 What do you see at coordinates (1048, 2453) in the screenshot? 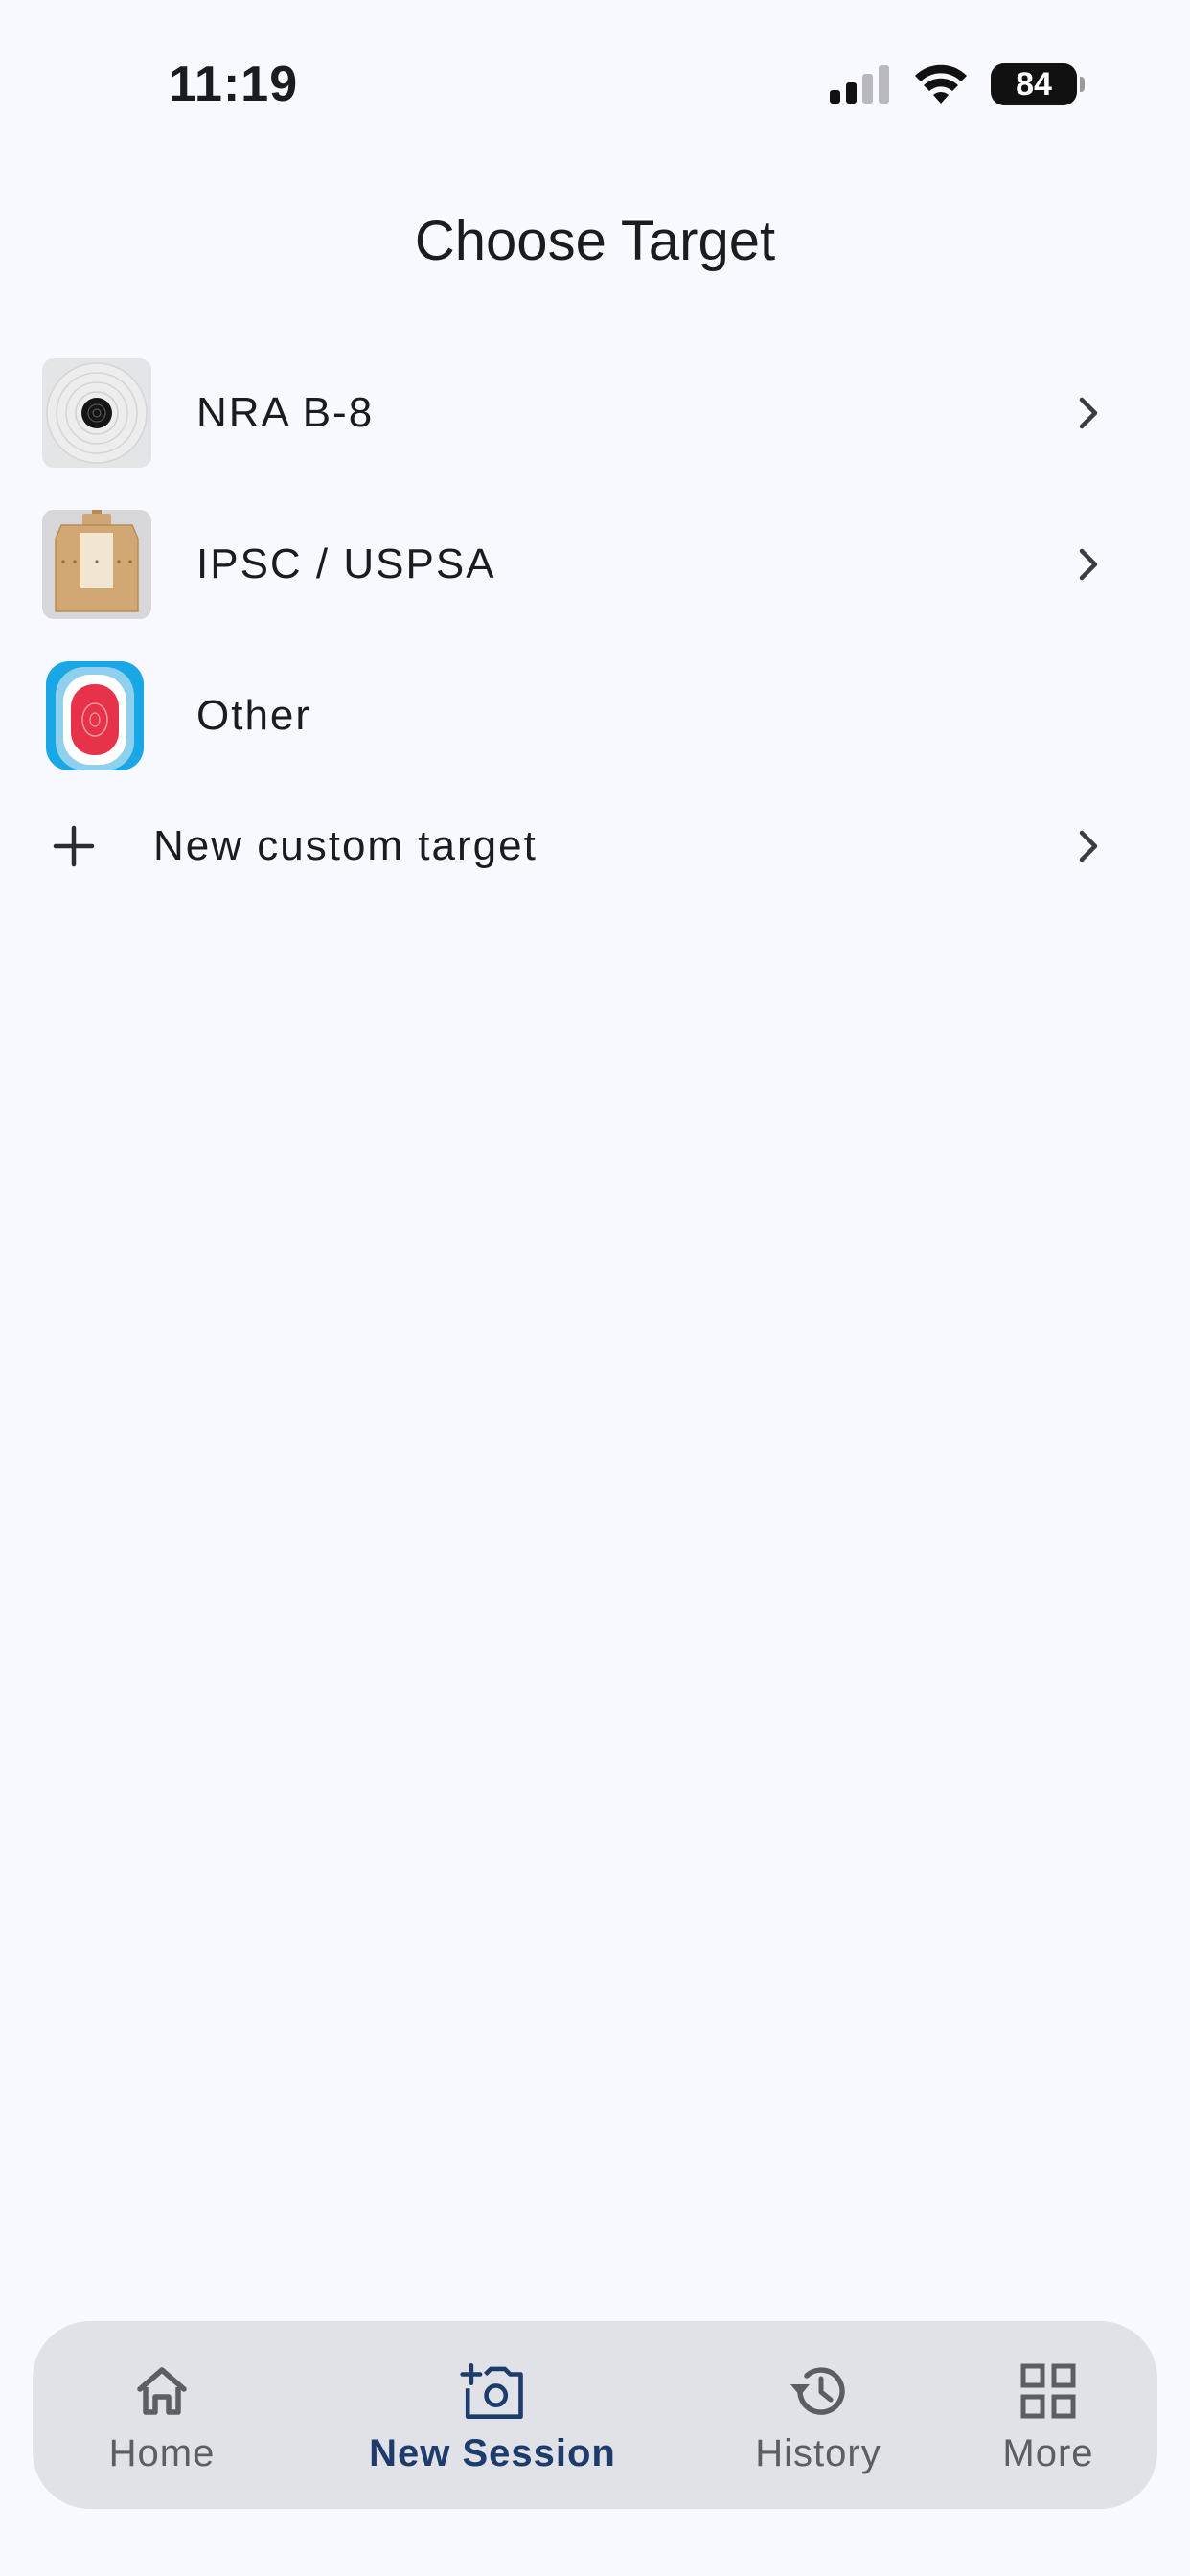
I see `tab-label: More` at bounding box center [1048, 2453].